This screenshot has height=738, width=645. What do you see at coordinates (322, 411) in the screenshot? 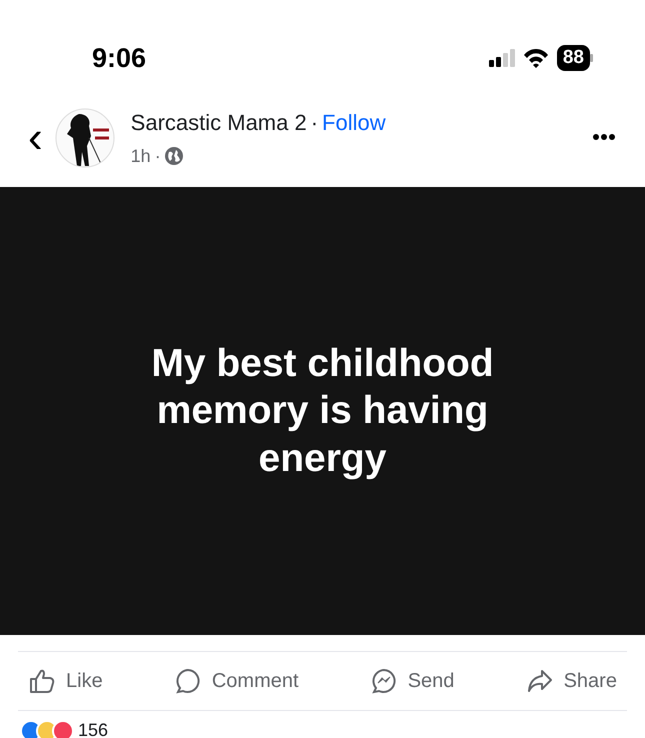
I see `post-text: My best childhood memory is having energy` at bounding box center [322, 411].